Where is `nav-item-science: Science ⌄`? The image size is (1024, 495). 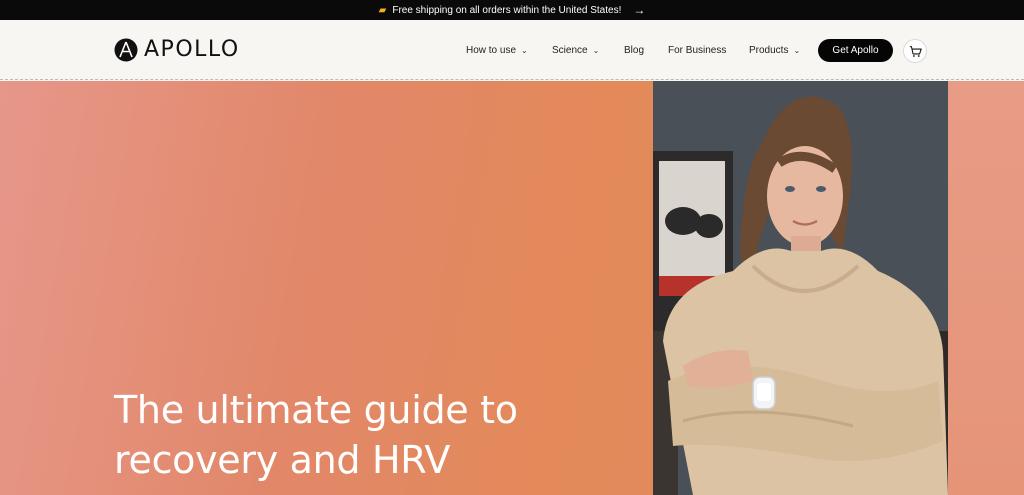 nav-item-science: Science ⌄ is located at coordinates (575, 50).